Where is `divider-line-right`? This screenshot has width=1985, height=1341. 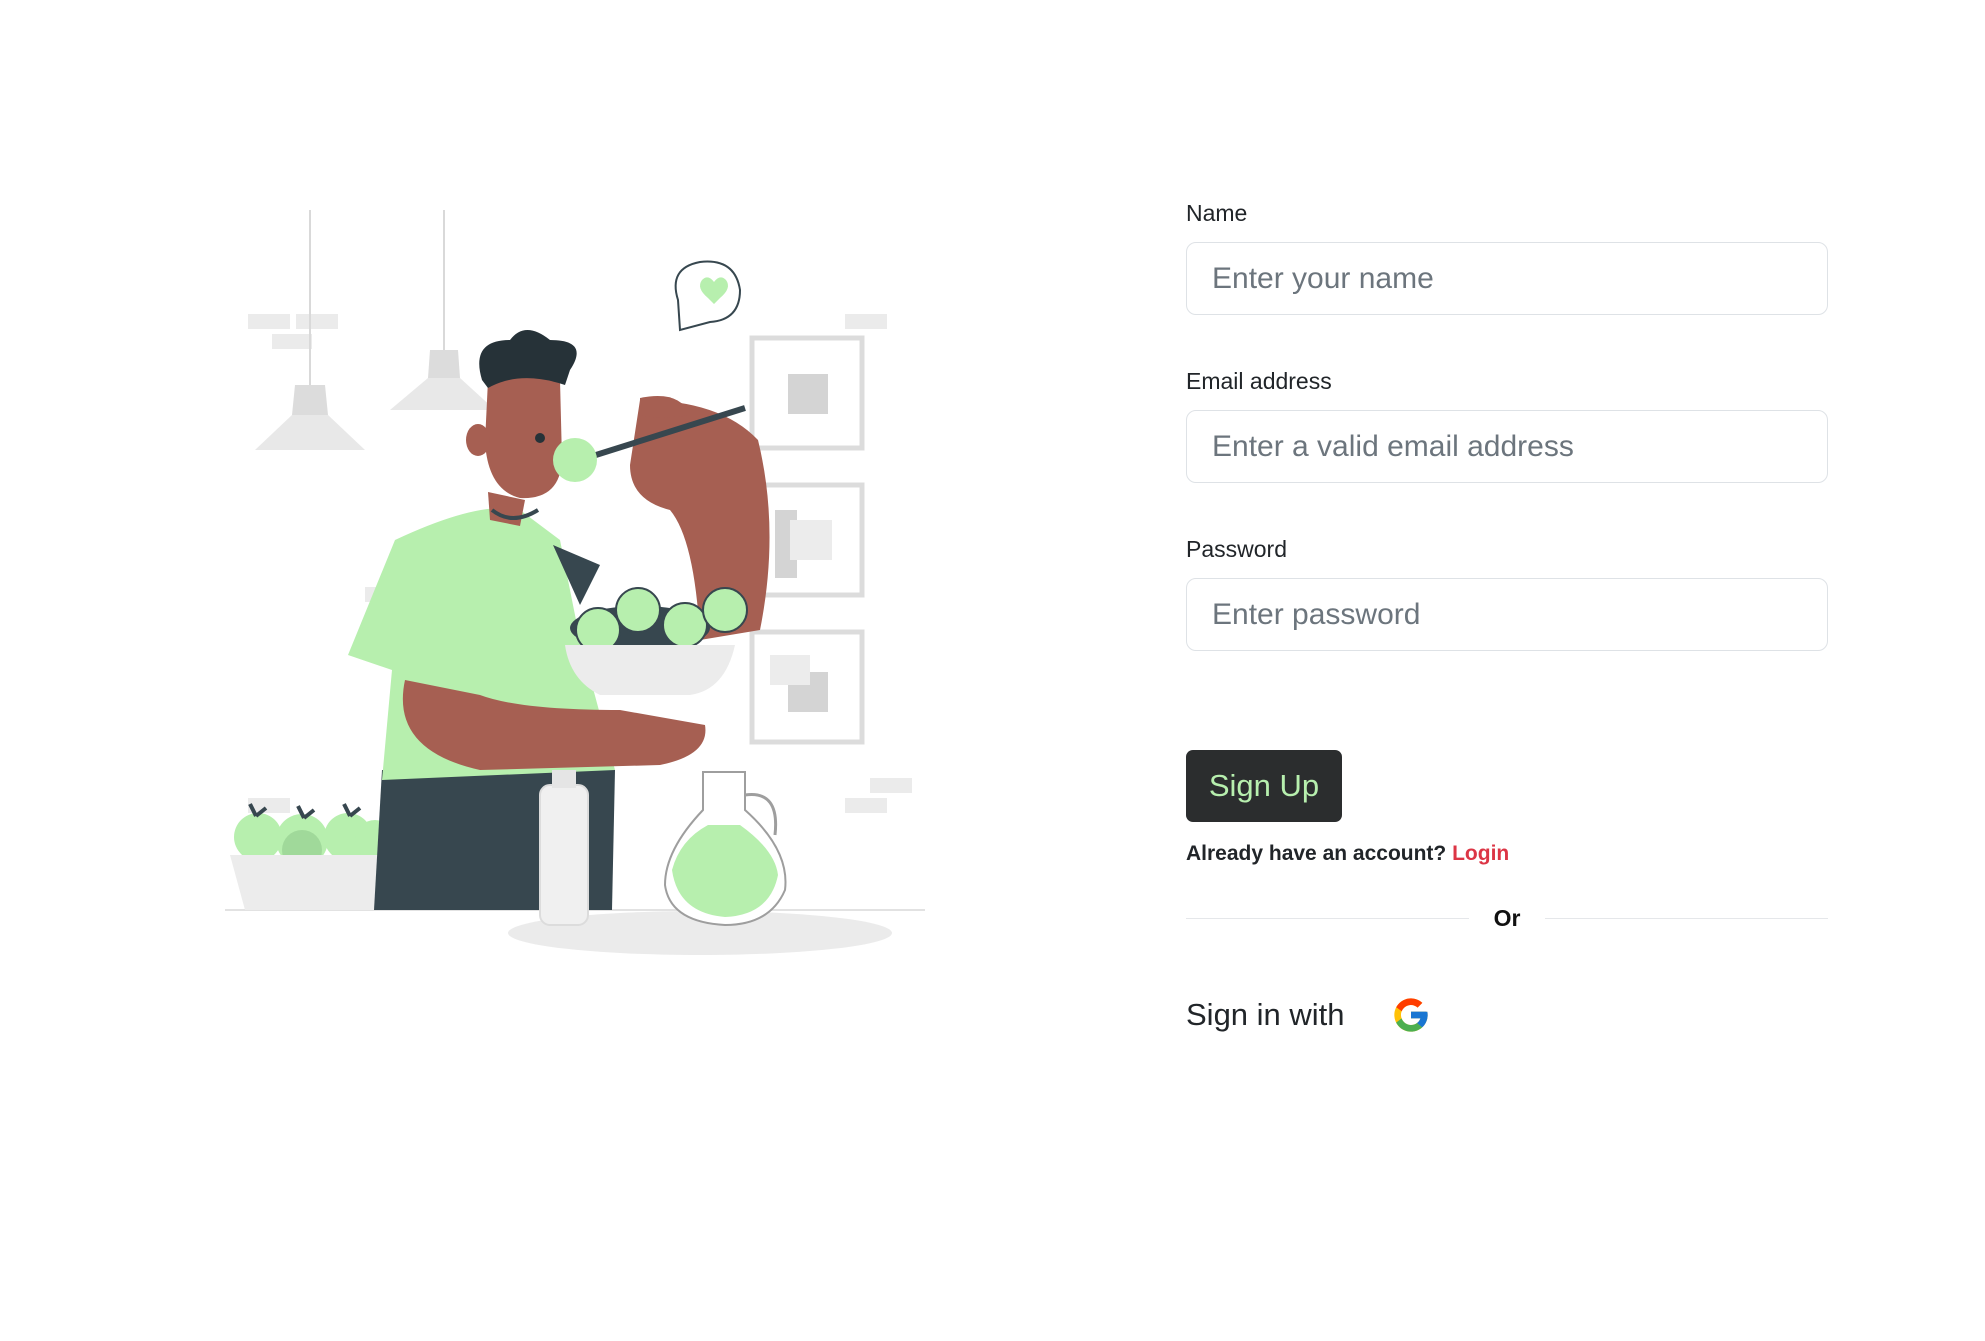
divider-line-right is located at coordinates (1686, 918).